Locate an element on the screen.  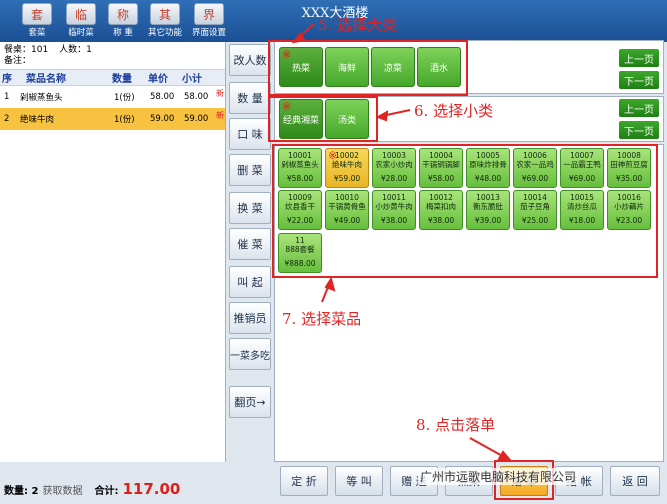
set-menu-button: 套 套菜 is located at coordinates (37, 21).